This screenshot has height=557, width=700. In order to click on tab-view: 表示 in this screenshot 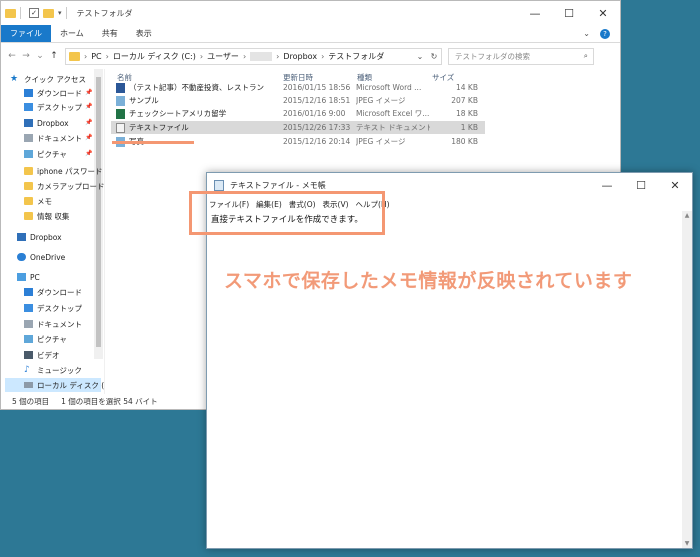, I will do `click(144, 33)`.